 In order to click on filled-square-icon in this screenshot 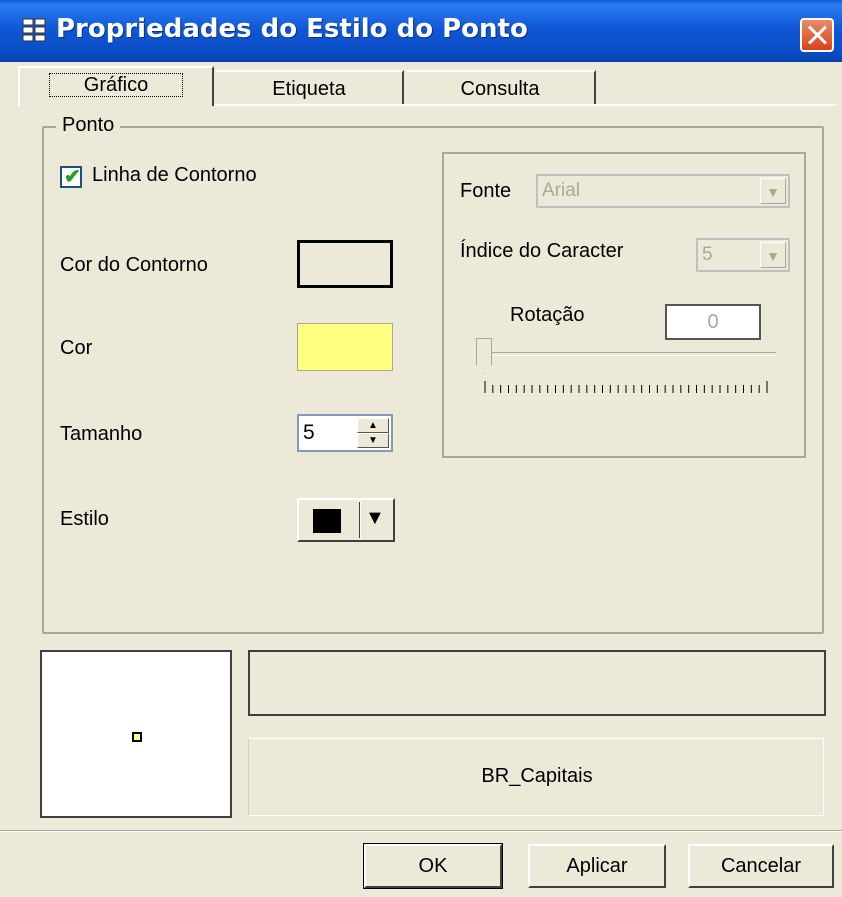, I will do `click(327, 521)`.